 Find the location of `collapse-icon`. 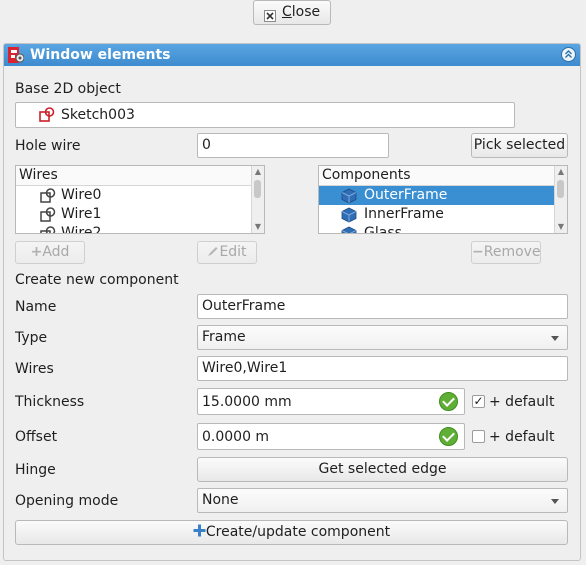

collapse-icon is located at coordinates (568, 54).